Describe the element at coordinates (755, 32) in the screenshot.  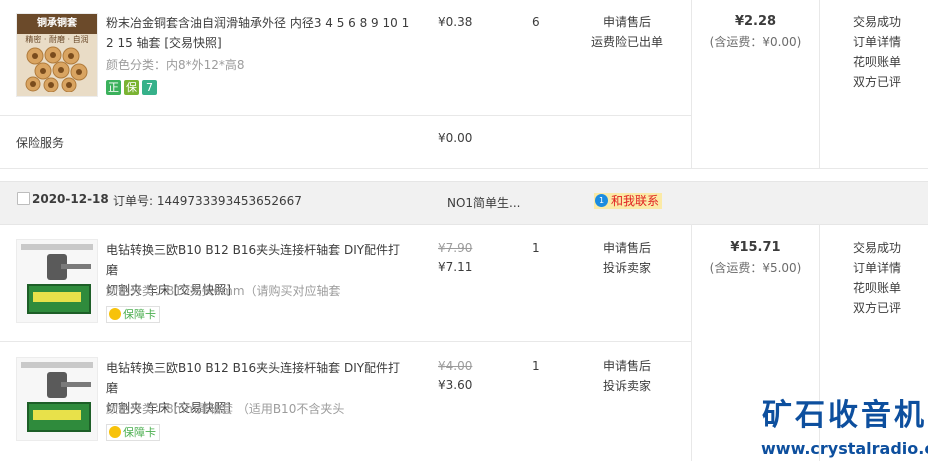
I see `order-total: ¥2.28 (含运费：¥0.00)` at that location.